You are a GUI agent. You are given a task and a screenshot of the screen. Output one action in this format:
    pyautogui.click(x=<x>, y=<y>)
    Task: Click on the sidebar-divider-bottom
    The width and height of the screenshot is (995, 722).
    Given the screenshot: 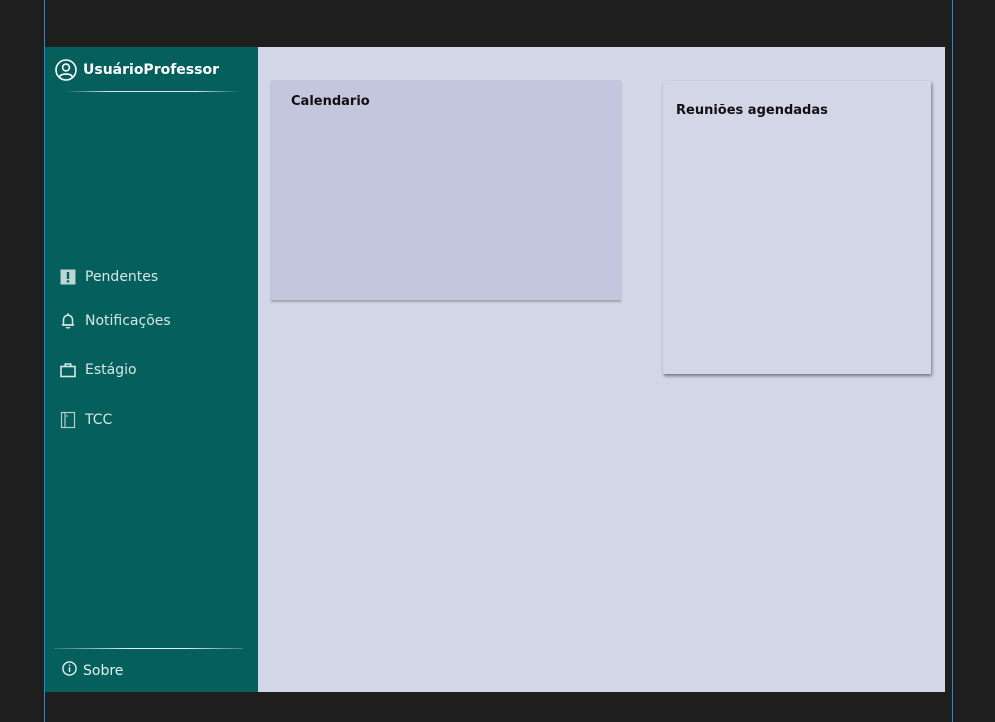 What is the action you would take?
    pyautogui.click(x=148, y=648)
    